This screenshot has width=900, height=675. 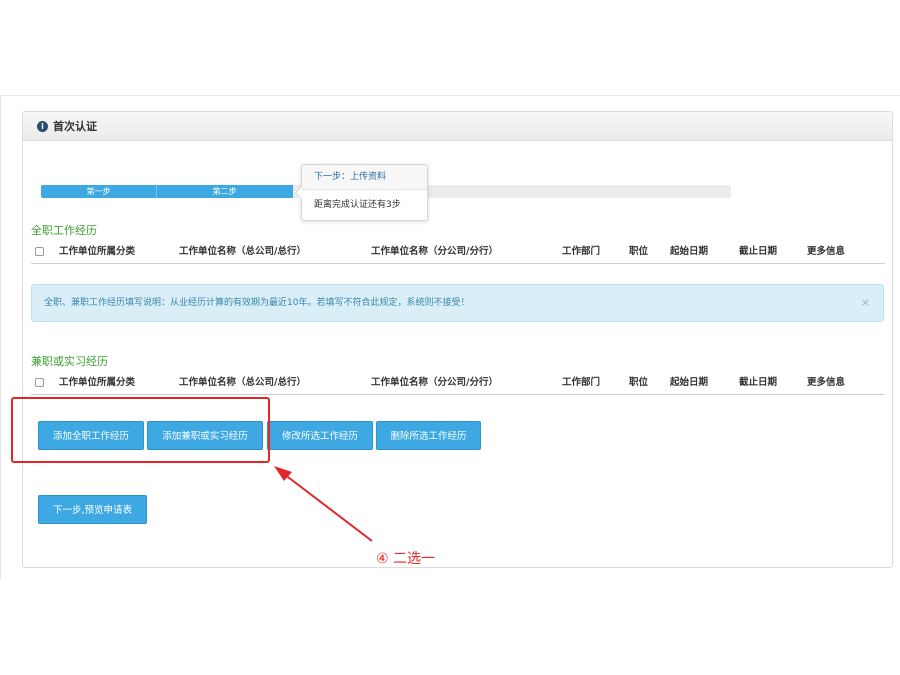 What do you see at coordinates (328, 507) in the screenshot?
I see `annotation-arrow-line` at bounding box center [328, 507].